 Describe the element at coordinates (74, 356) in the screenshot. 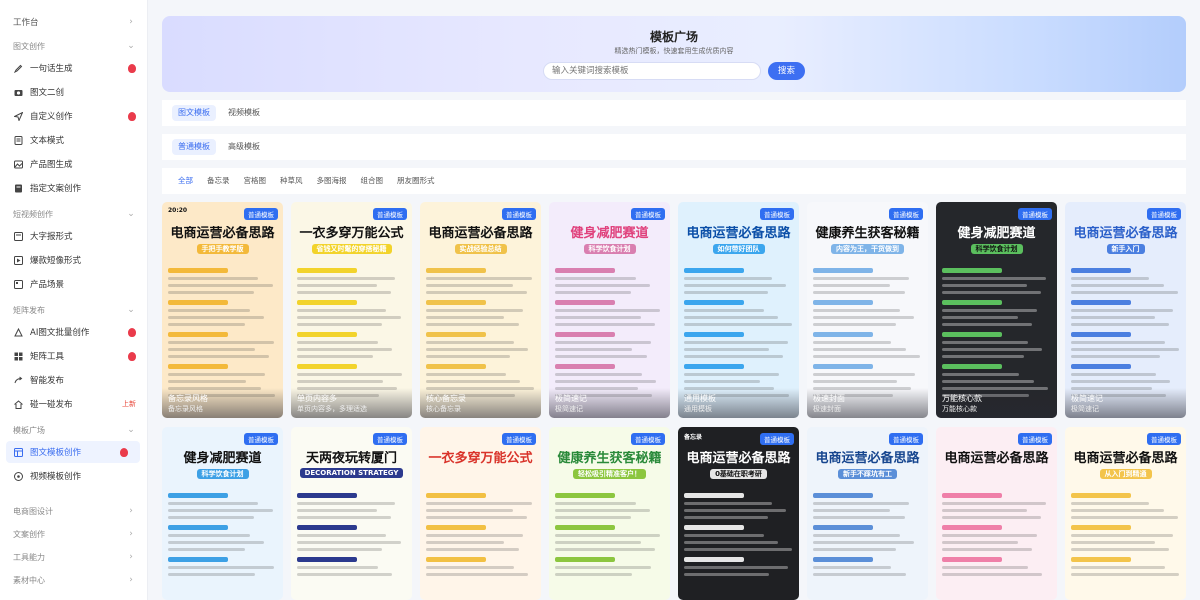

I see `sidebar-item-2-1: 矩阵工具` at that location.